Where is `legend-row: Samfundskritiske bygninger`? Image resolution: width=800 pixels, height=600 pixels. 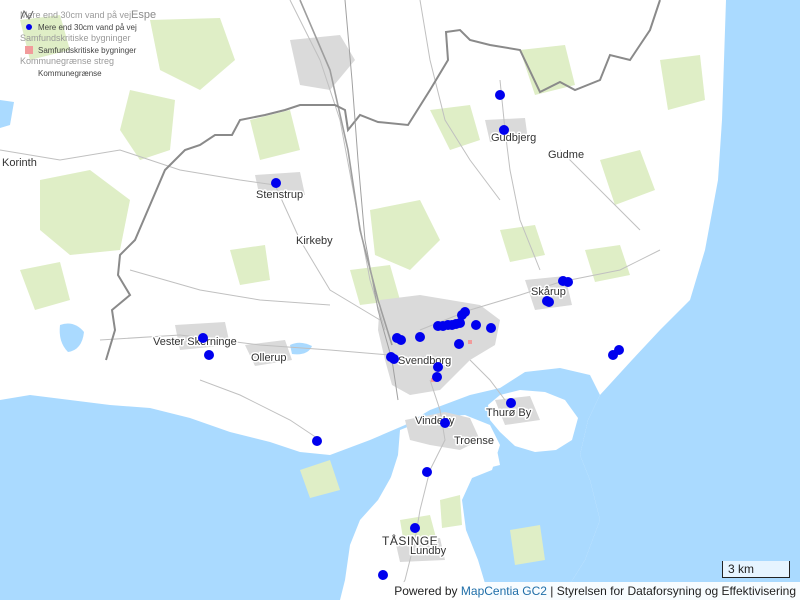 legend-row: Samfundskritiske bygninger is located at coordinates (78, 50).